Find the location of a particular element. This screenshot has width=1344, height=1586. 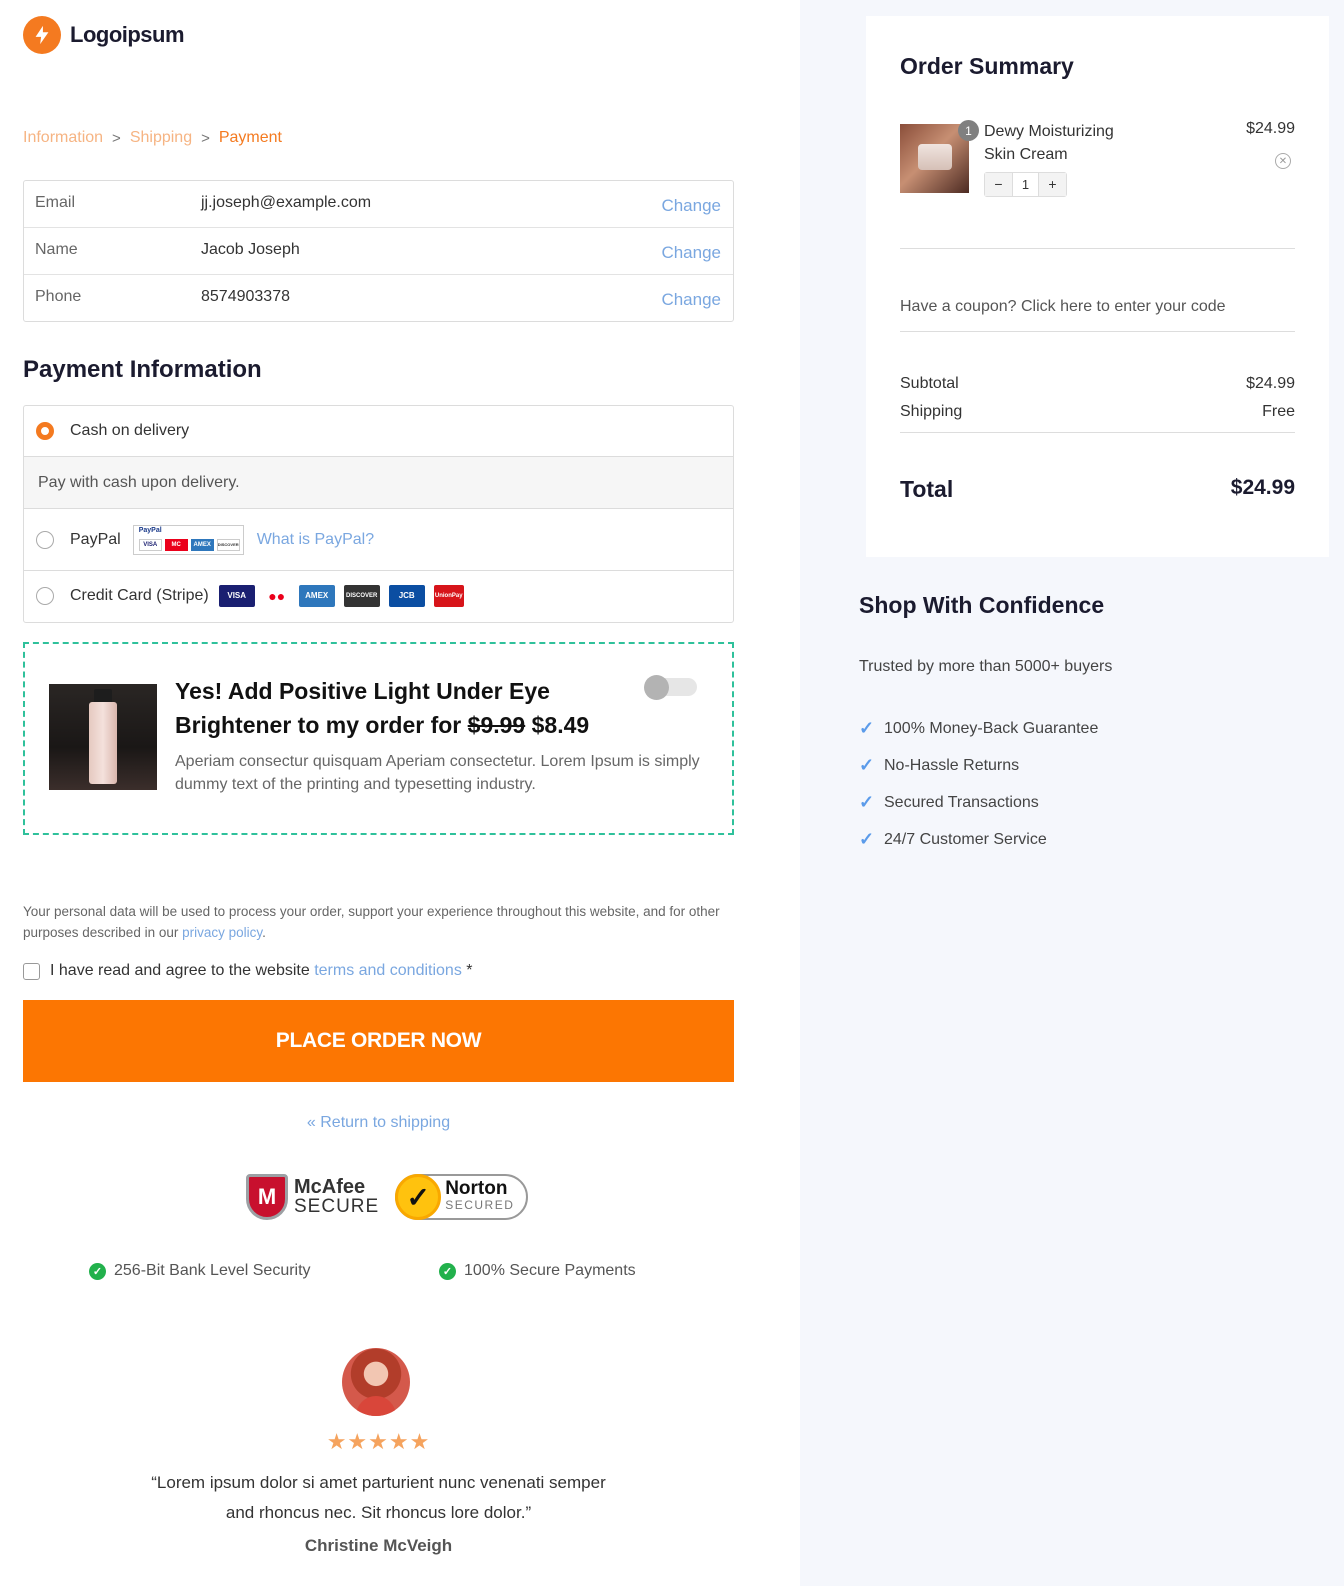

bolt-icon is located at coordinates (42, 35).